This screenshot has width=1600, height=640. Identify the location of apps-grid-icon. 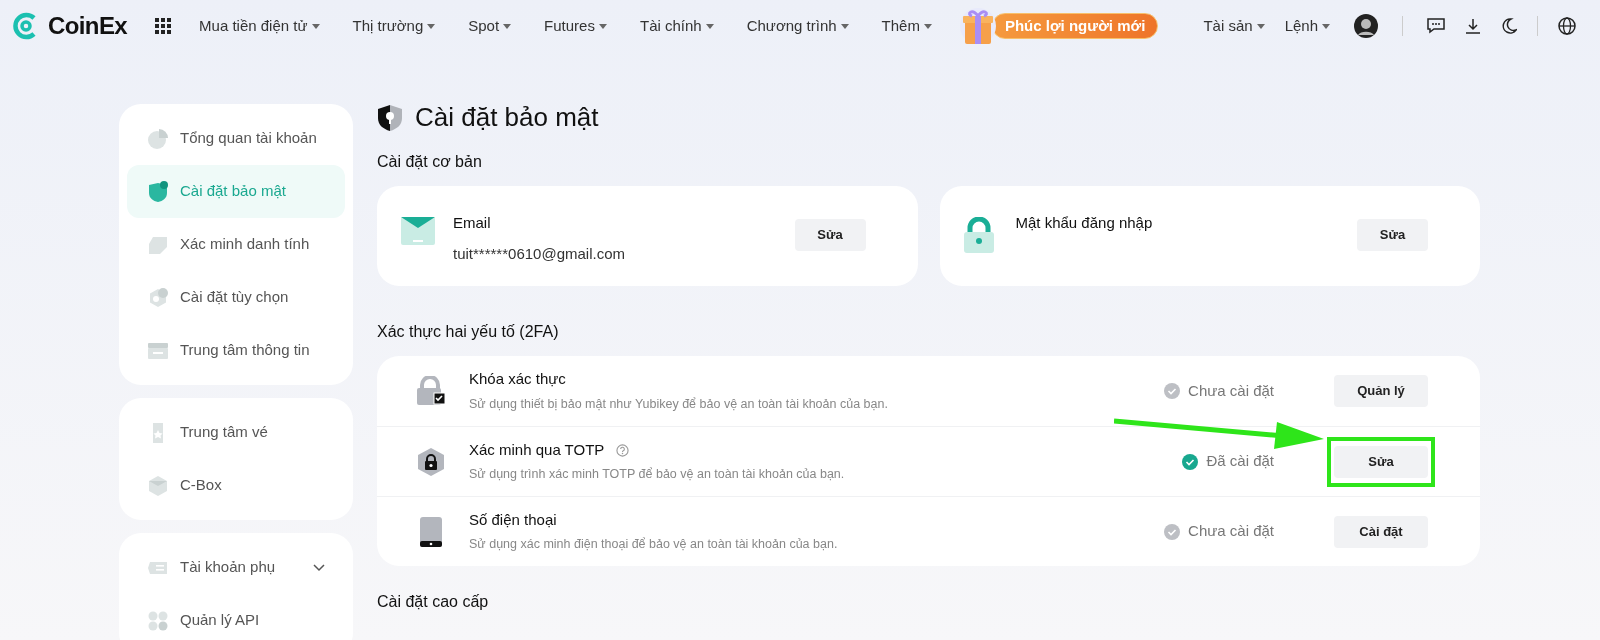
(163, 26).